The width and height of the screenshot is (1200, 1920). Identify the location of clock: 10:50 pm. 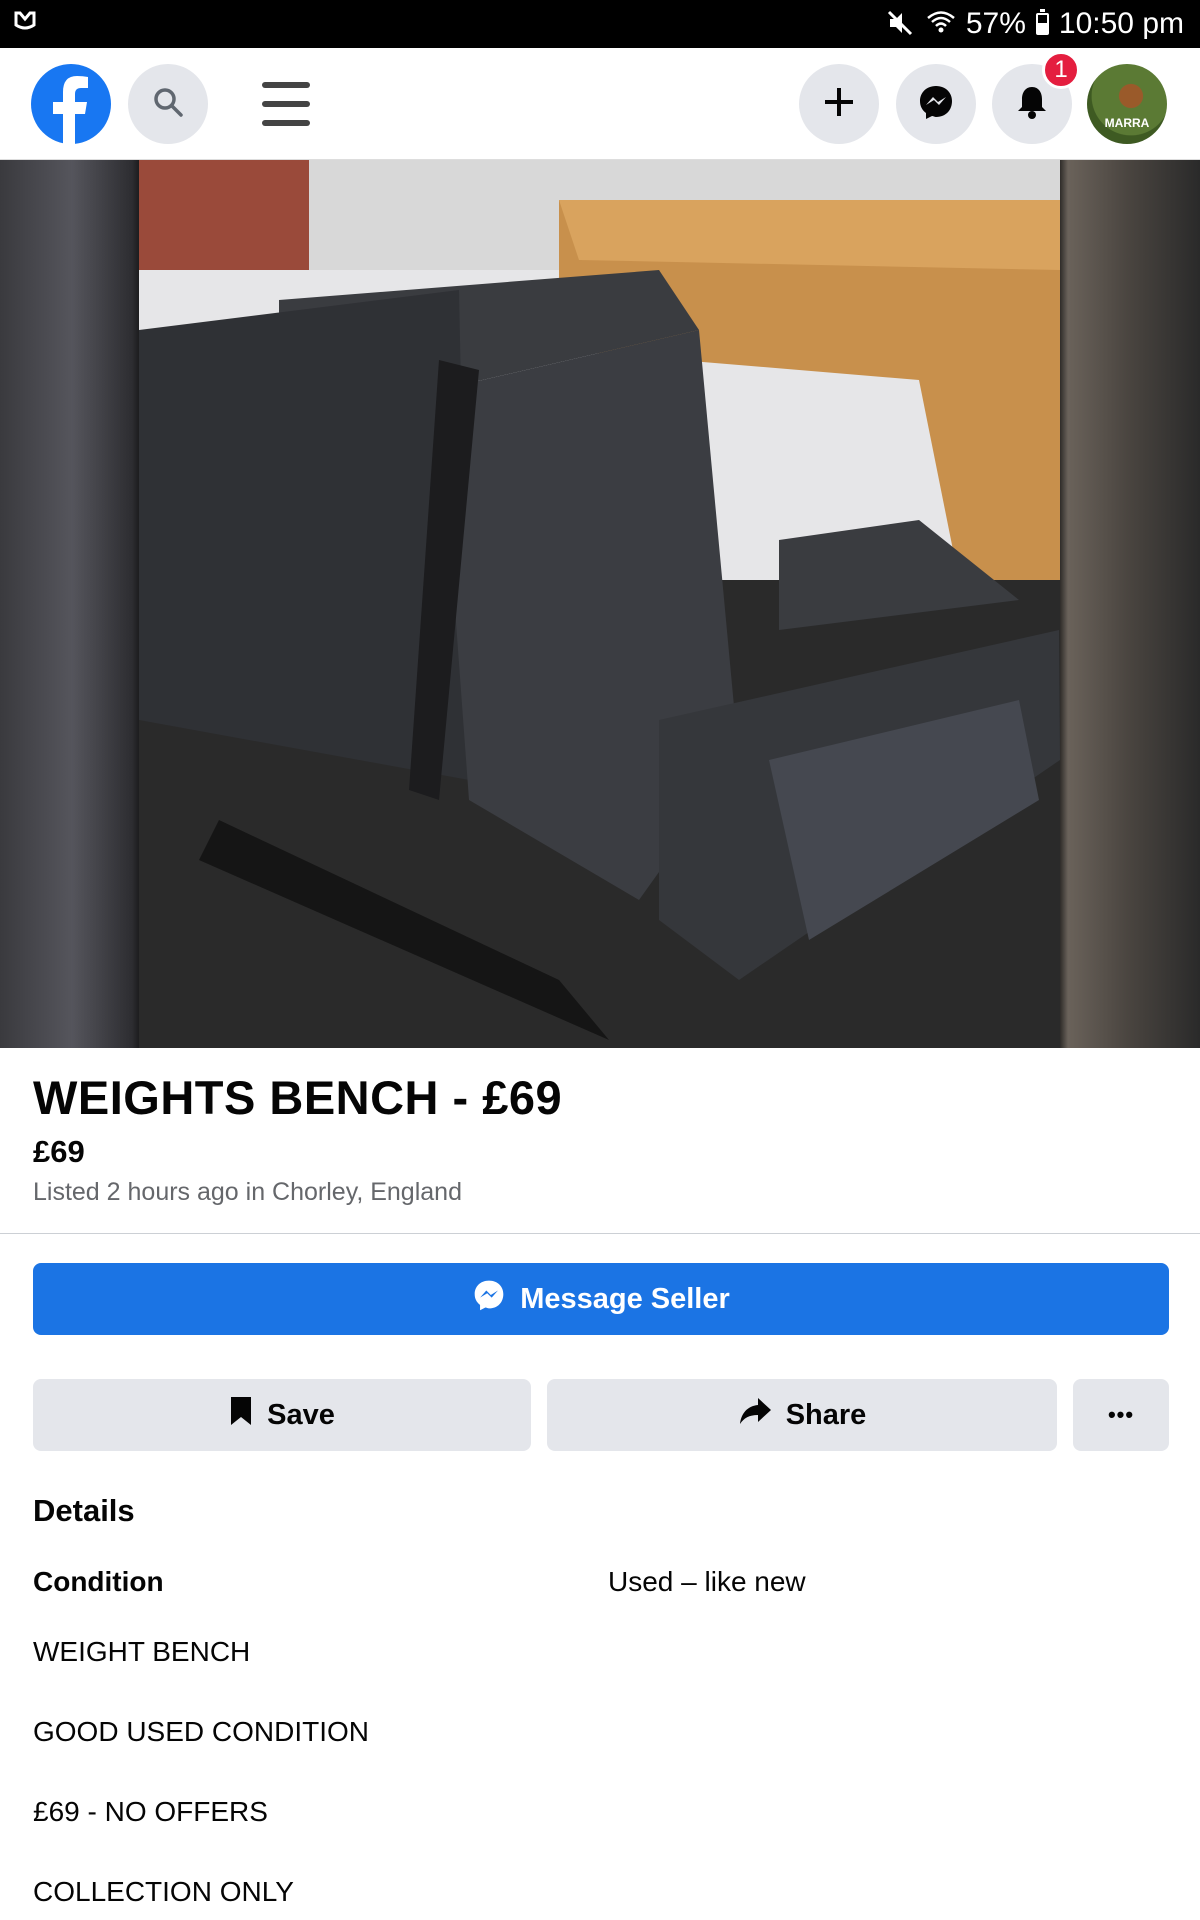
(1121, 23).